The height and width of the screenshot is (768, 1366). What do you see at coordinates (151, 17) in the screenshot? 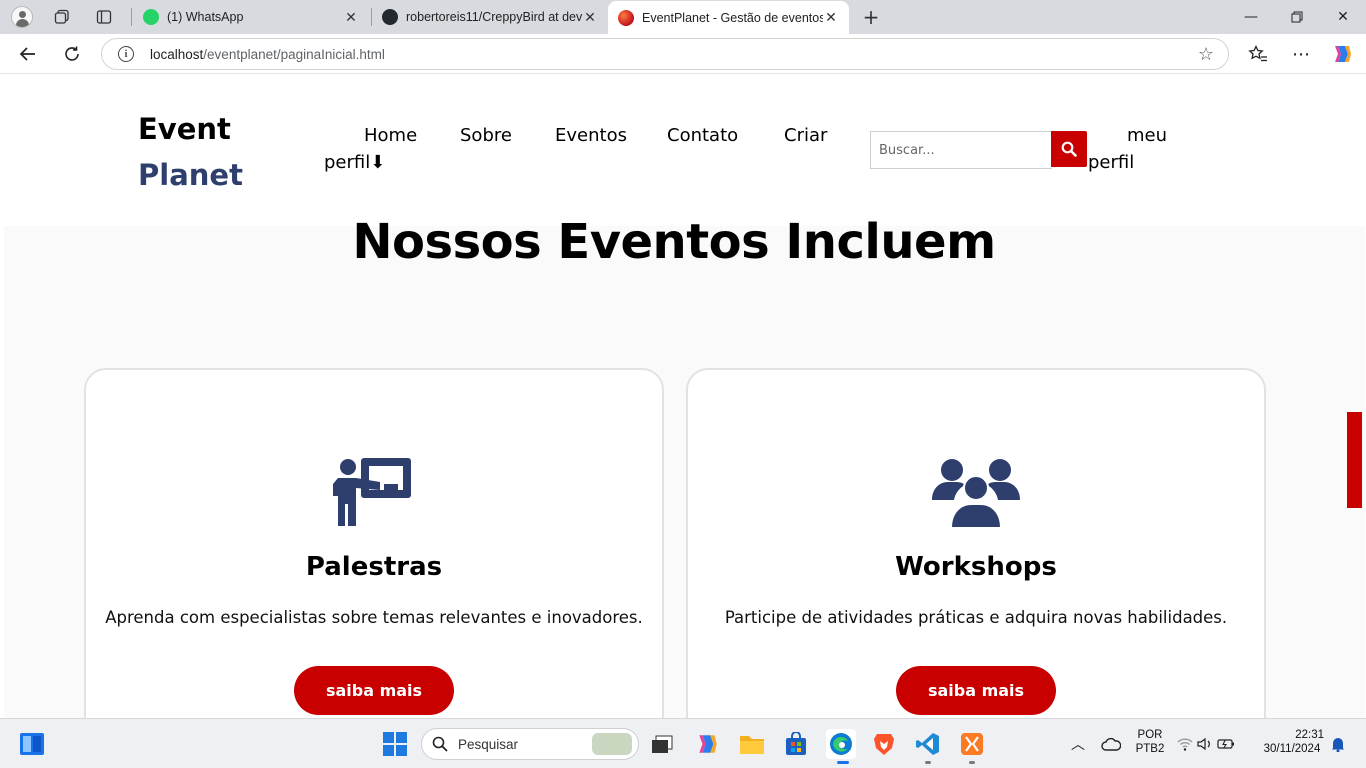
I see `whatsapp-icon` at bounding box center [151, 17].